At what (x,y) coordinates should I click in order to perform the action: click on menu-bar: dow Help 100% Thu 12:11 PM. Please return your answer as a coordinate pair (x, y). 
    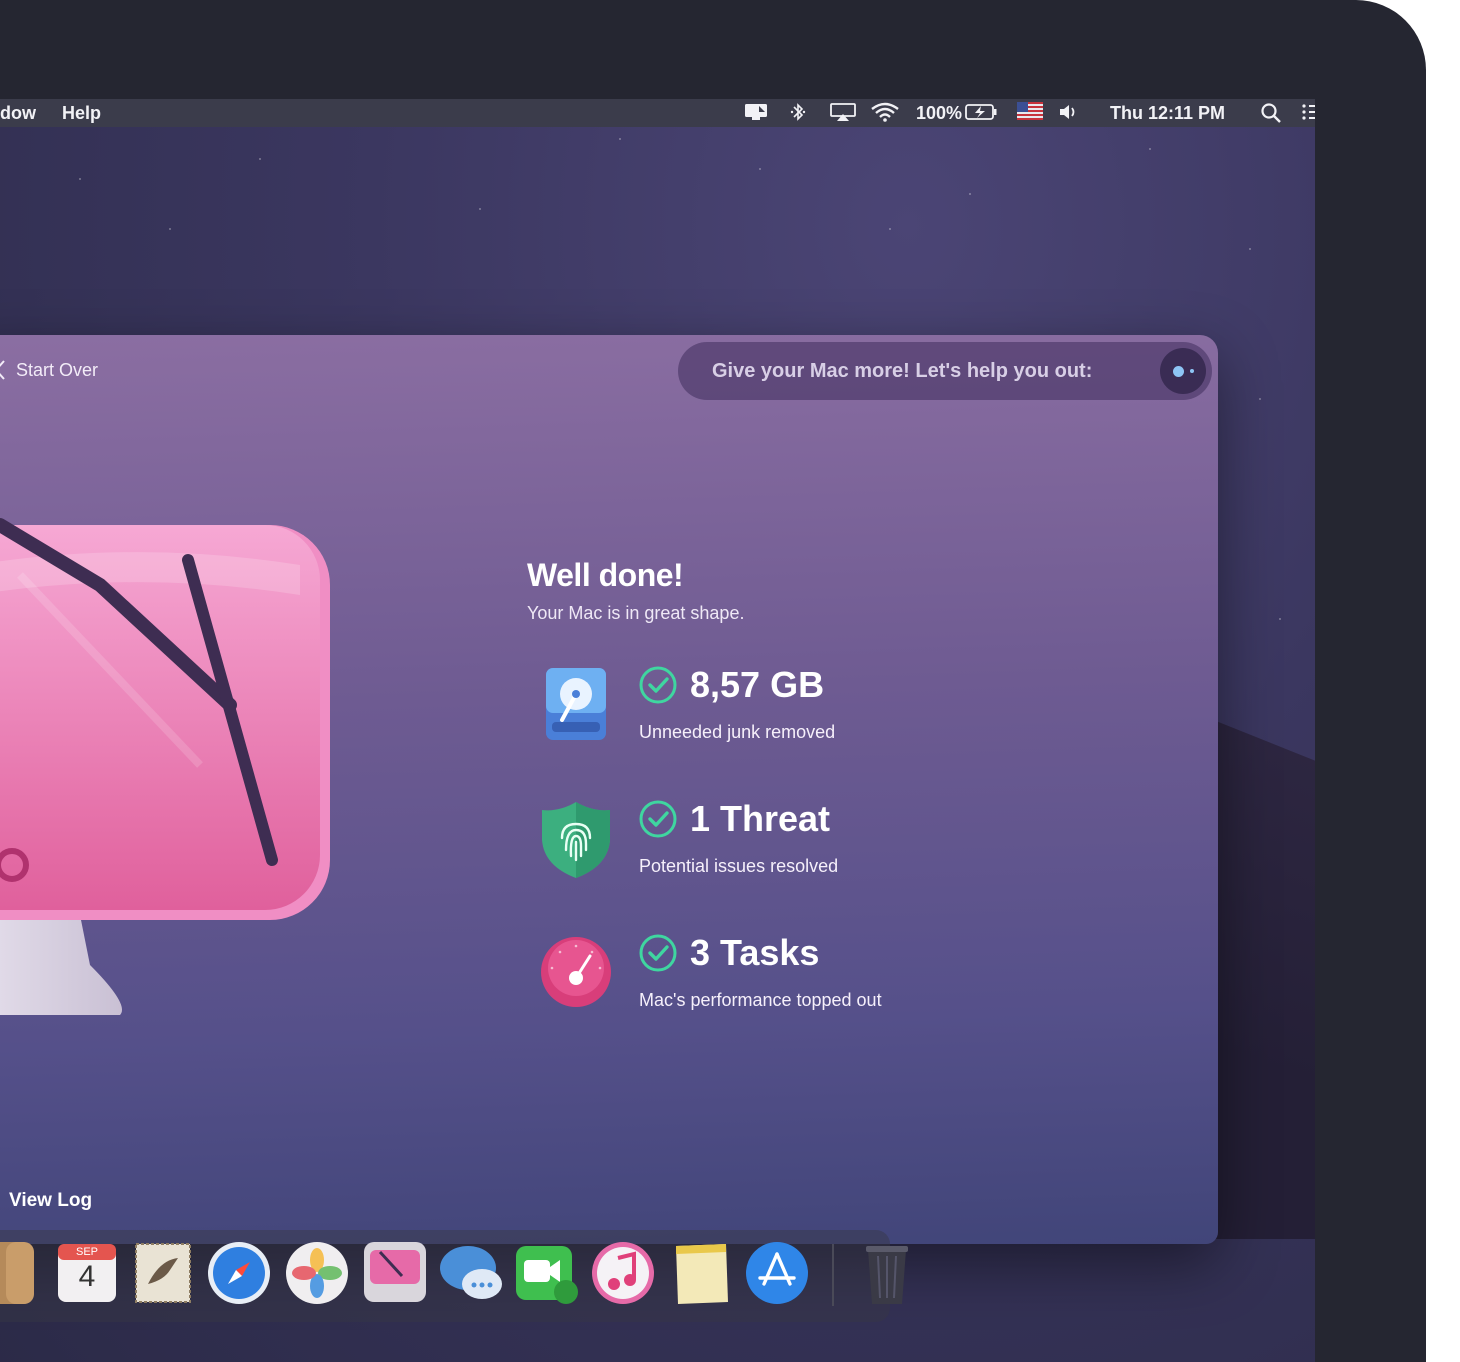
    Looking at the image, I should click on (657, 113).